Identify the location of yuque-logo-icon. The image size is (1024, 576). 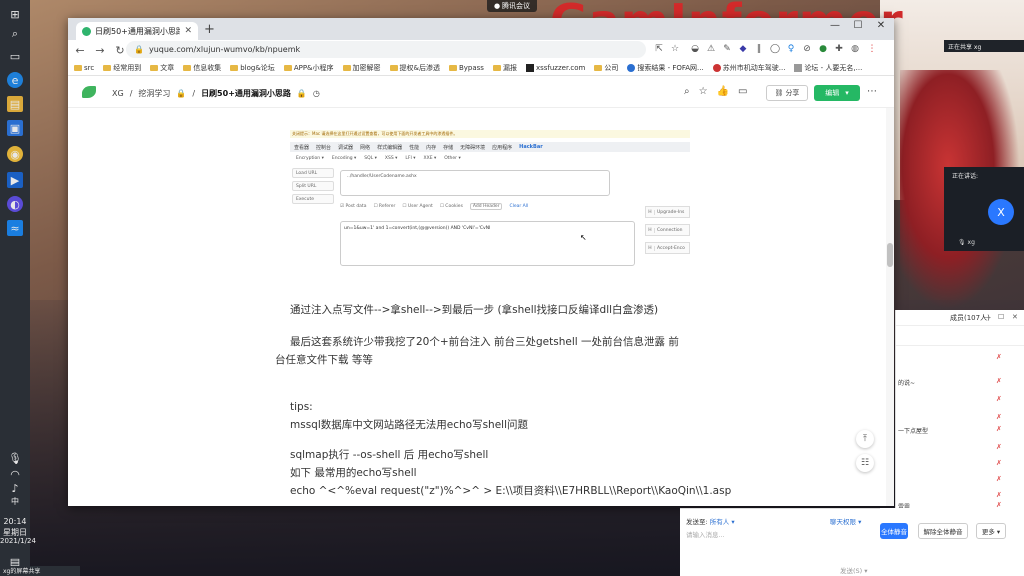
(89, 92).